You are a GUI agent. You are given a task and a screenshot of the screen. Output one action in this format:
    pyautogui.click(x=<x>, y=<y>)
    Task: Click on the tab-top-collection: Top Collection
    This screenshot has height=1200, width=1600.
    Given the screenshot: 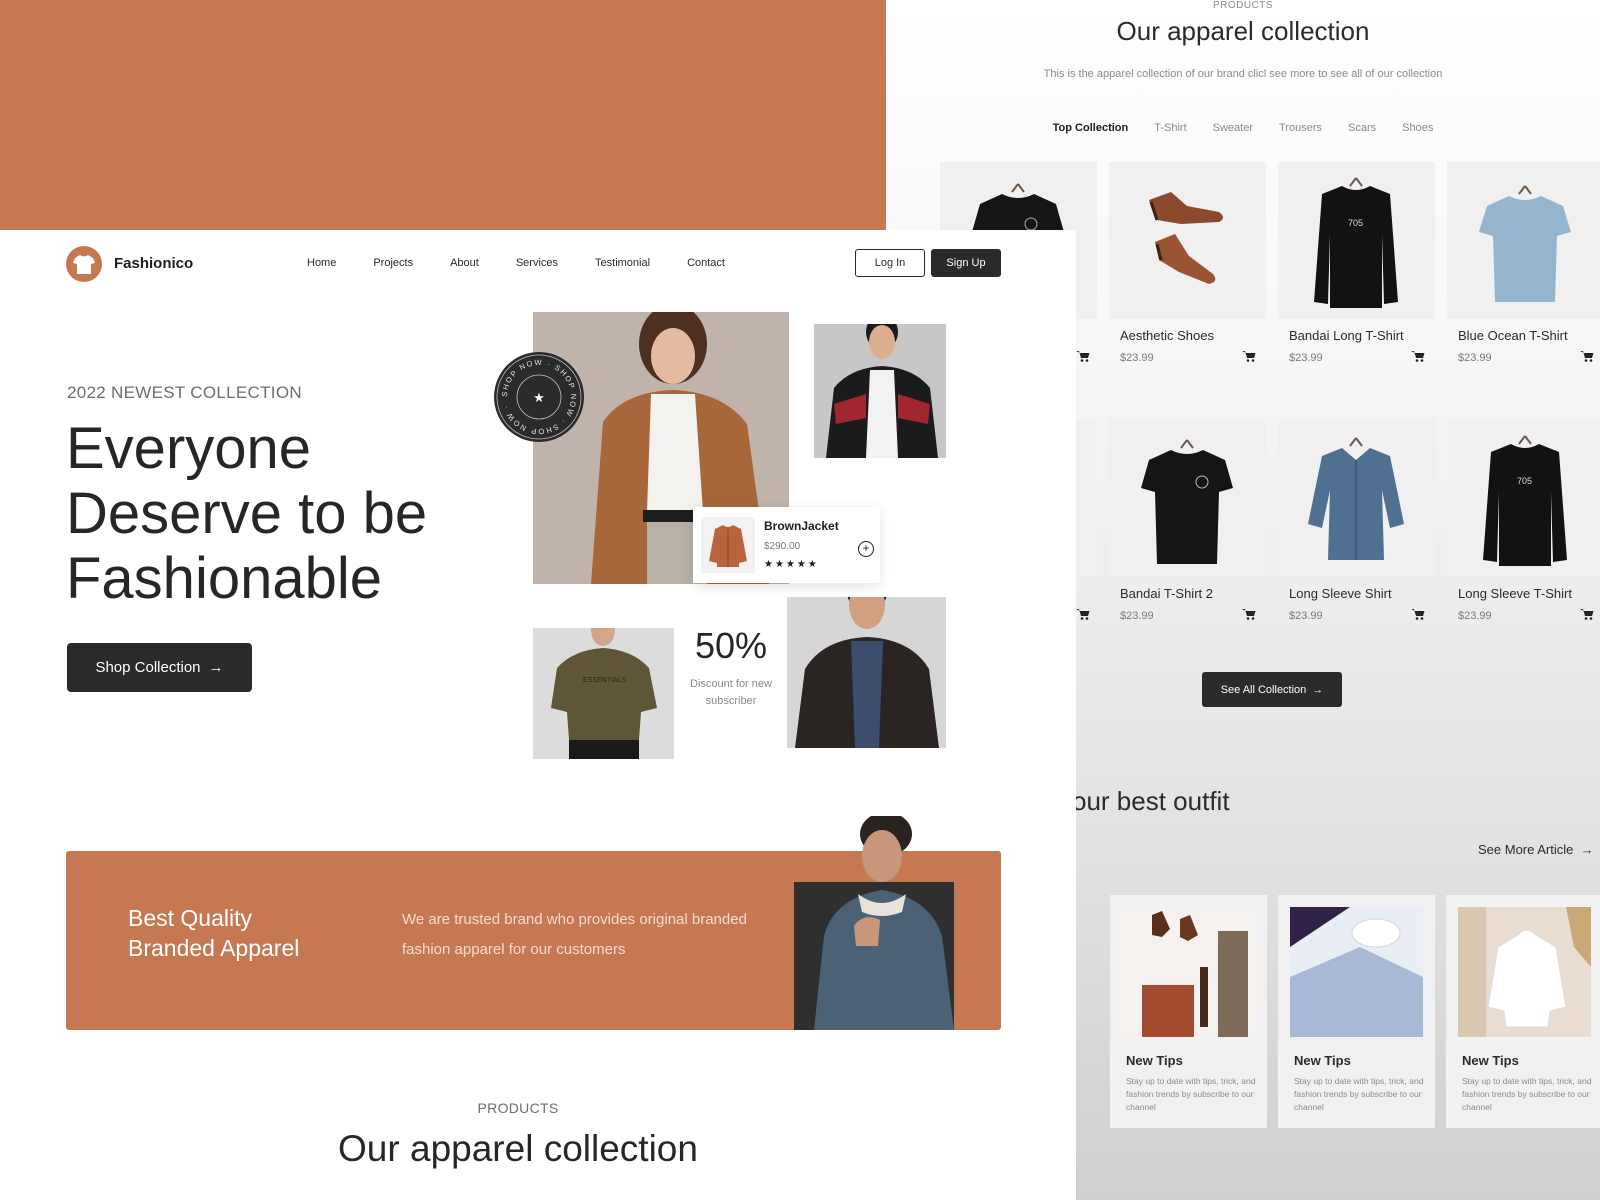 What is the action you would take?
    pyautogui.click(x=1091, y=128)
    